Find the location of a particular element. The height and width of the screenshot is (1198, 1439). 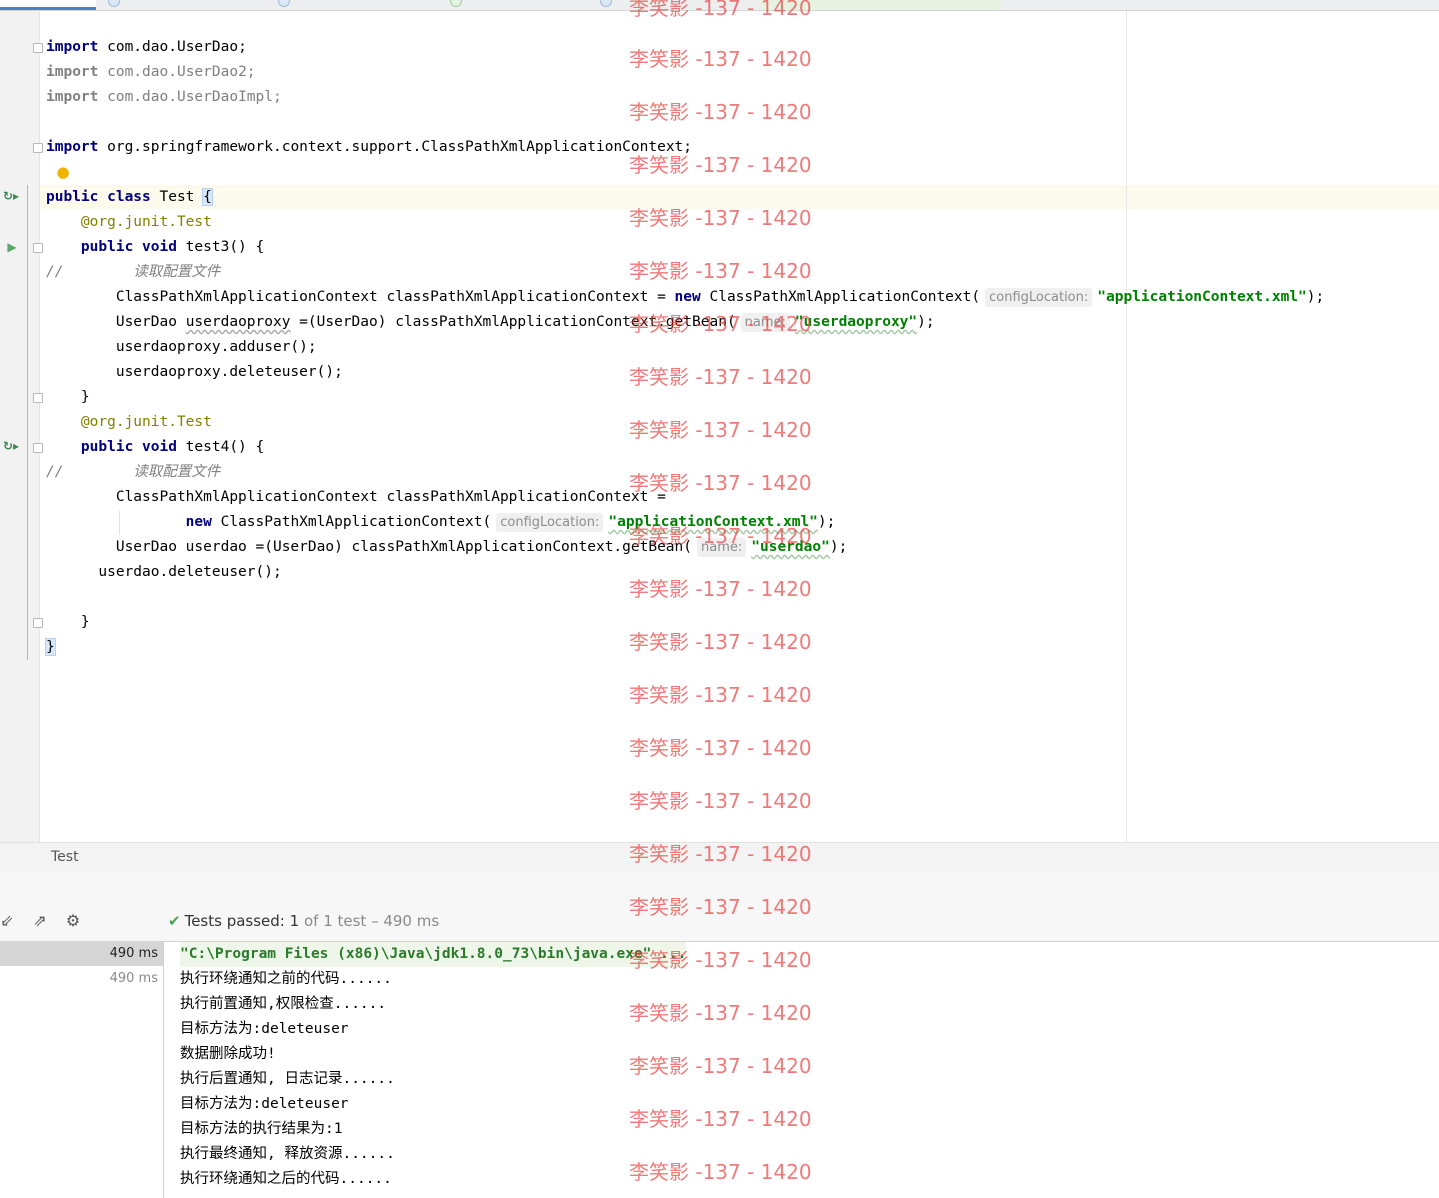

keyword: public class is located at coordinates (98, 197).